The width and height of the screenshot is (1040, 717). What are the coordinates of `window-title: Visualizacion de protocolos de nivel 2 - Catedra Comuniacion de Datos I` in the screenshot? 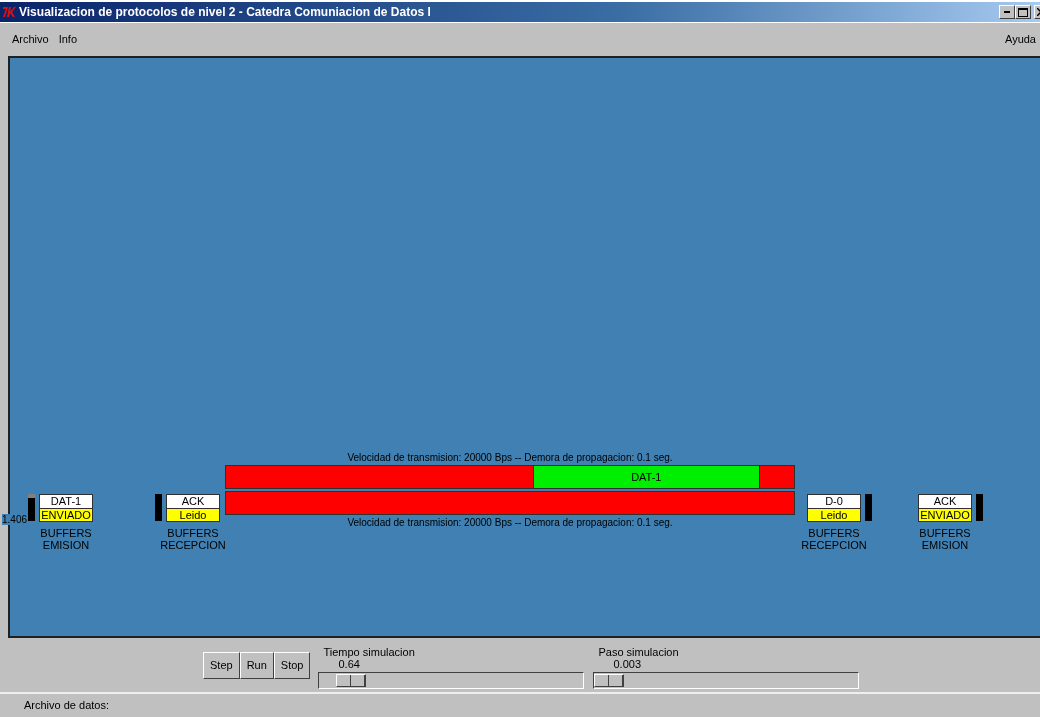 It's located at (225, 12).